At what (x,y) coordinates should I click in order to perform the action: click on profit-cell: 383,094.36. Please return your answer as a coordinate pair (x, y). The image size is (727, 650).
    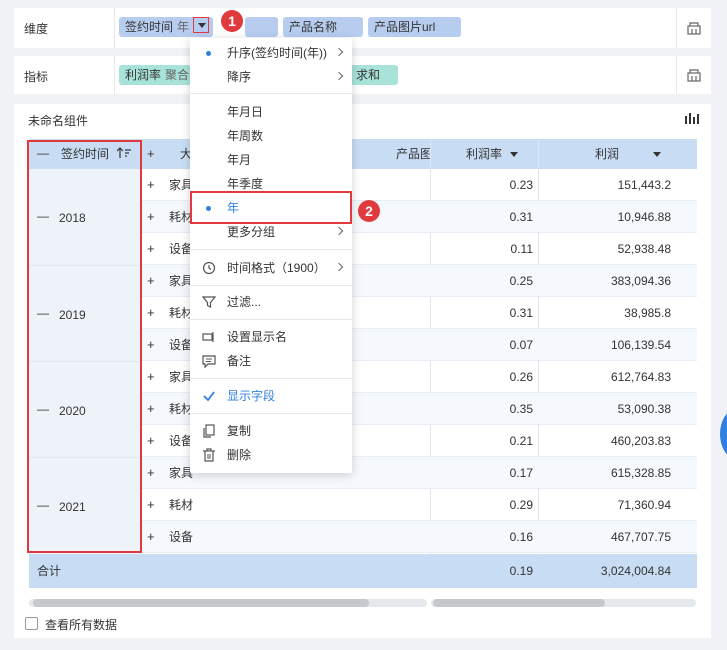
    Looking at the image, I should click on (640, 281).